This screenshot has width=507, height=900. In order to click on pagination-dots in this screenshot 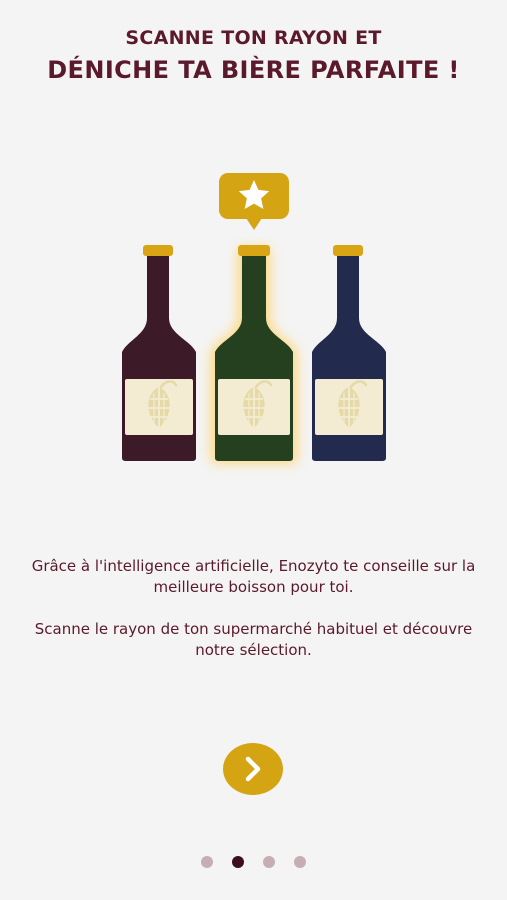, I will do `click(253, 862)`.